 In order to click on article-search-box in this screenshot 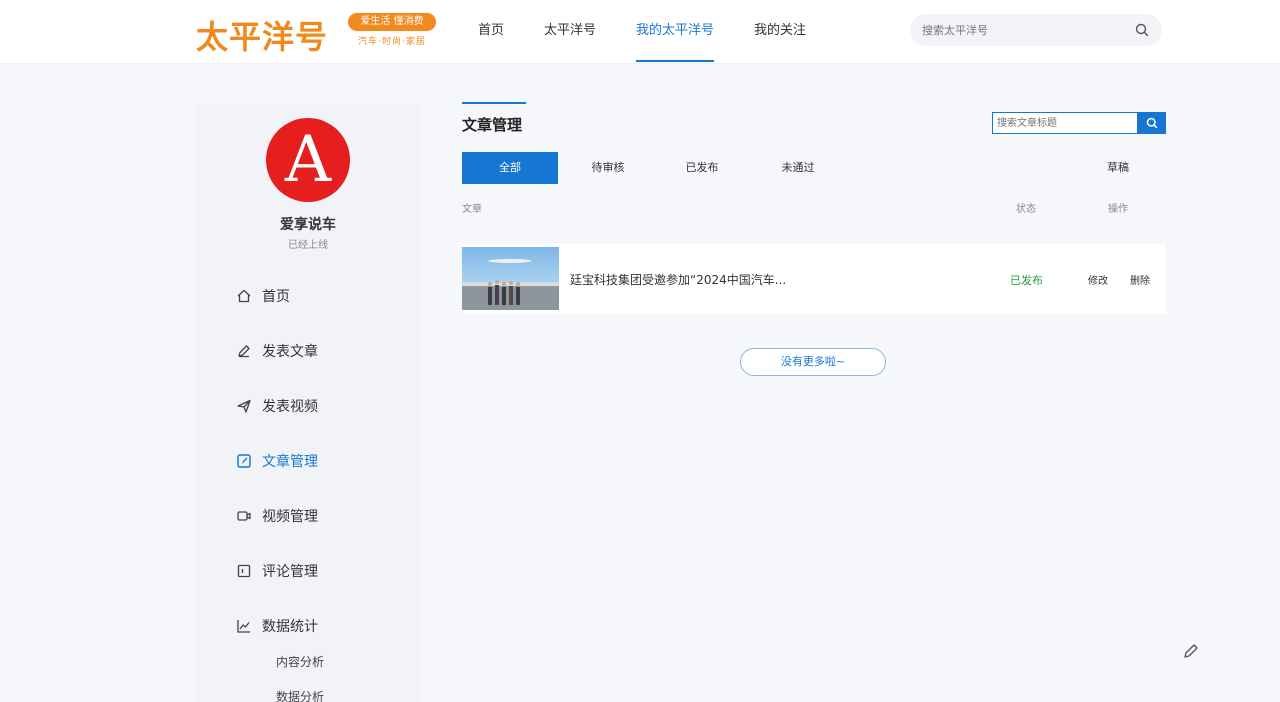, I will do `click(1079, 123)`.